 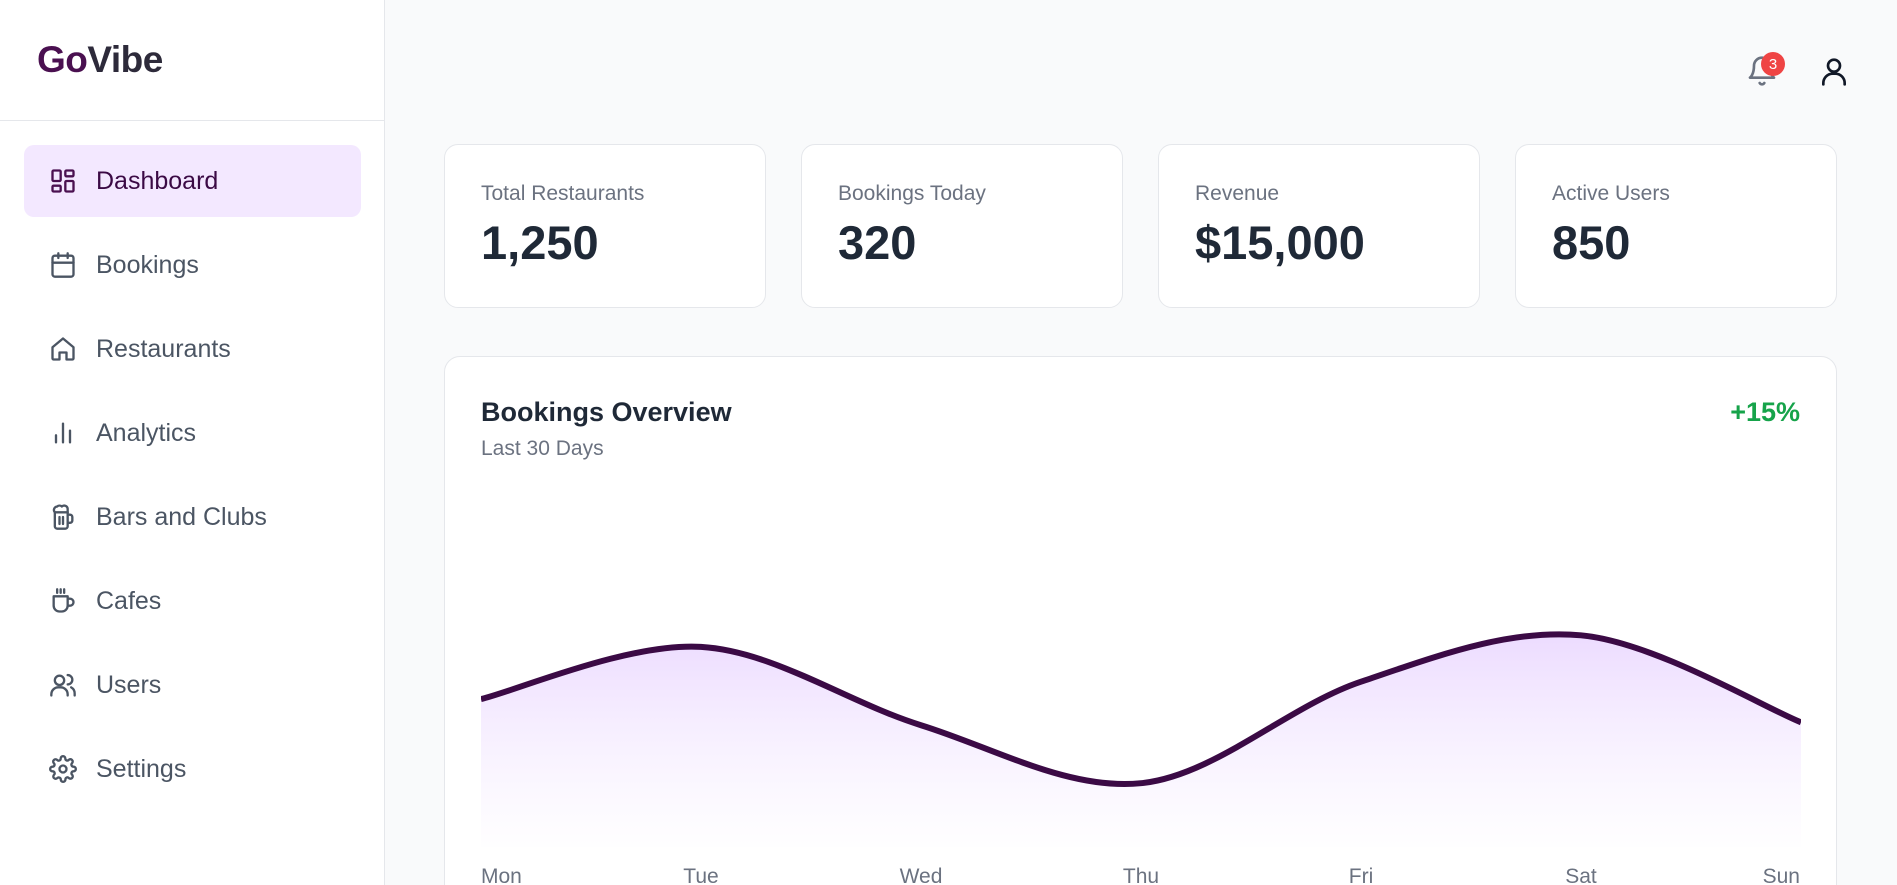 I want to click on logo-suffix: Vibe, so click(x=125, y=59).